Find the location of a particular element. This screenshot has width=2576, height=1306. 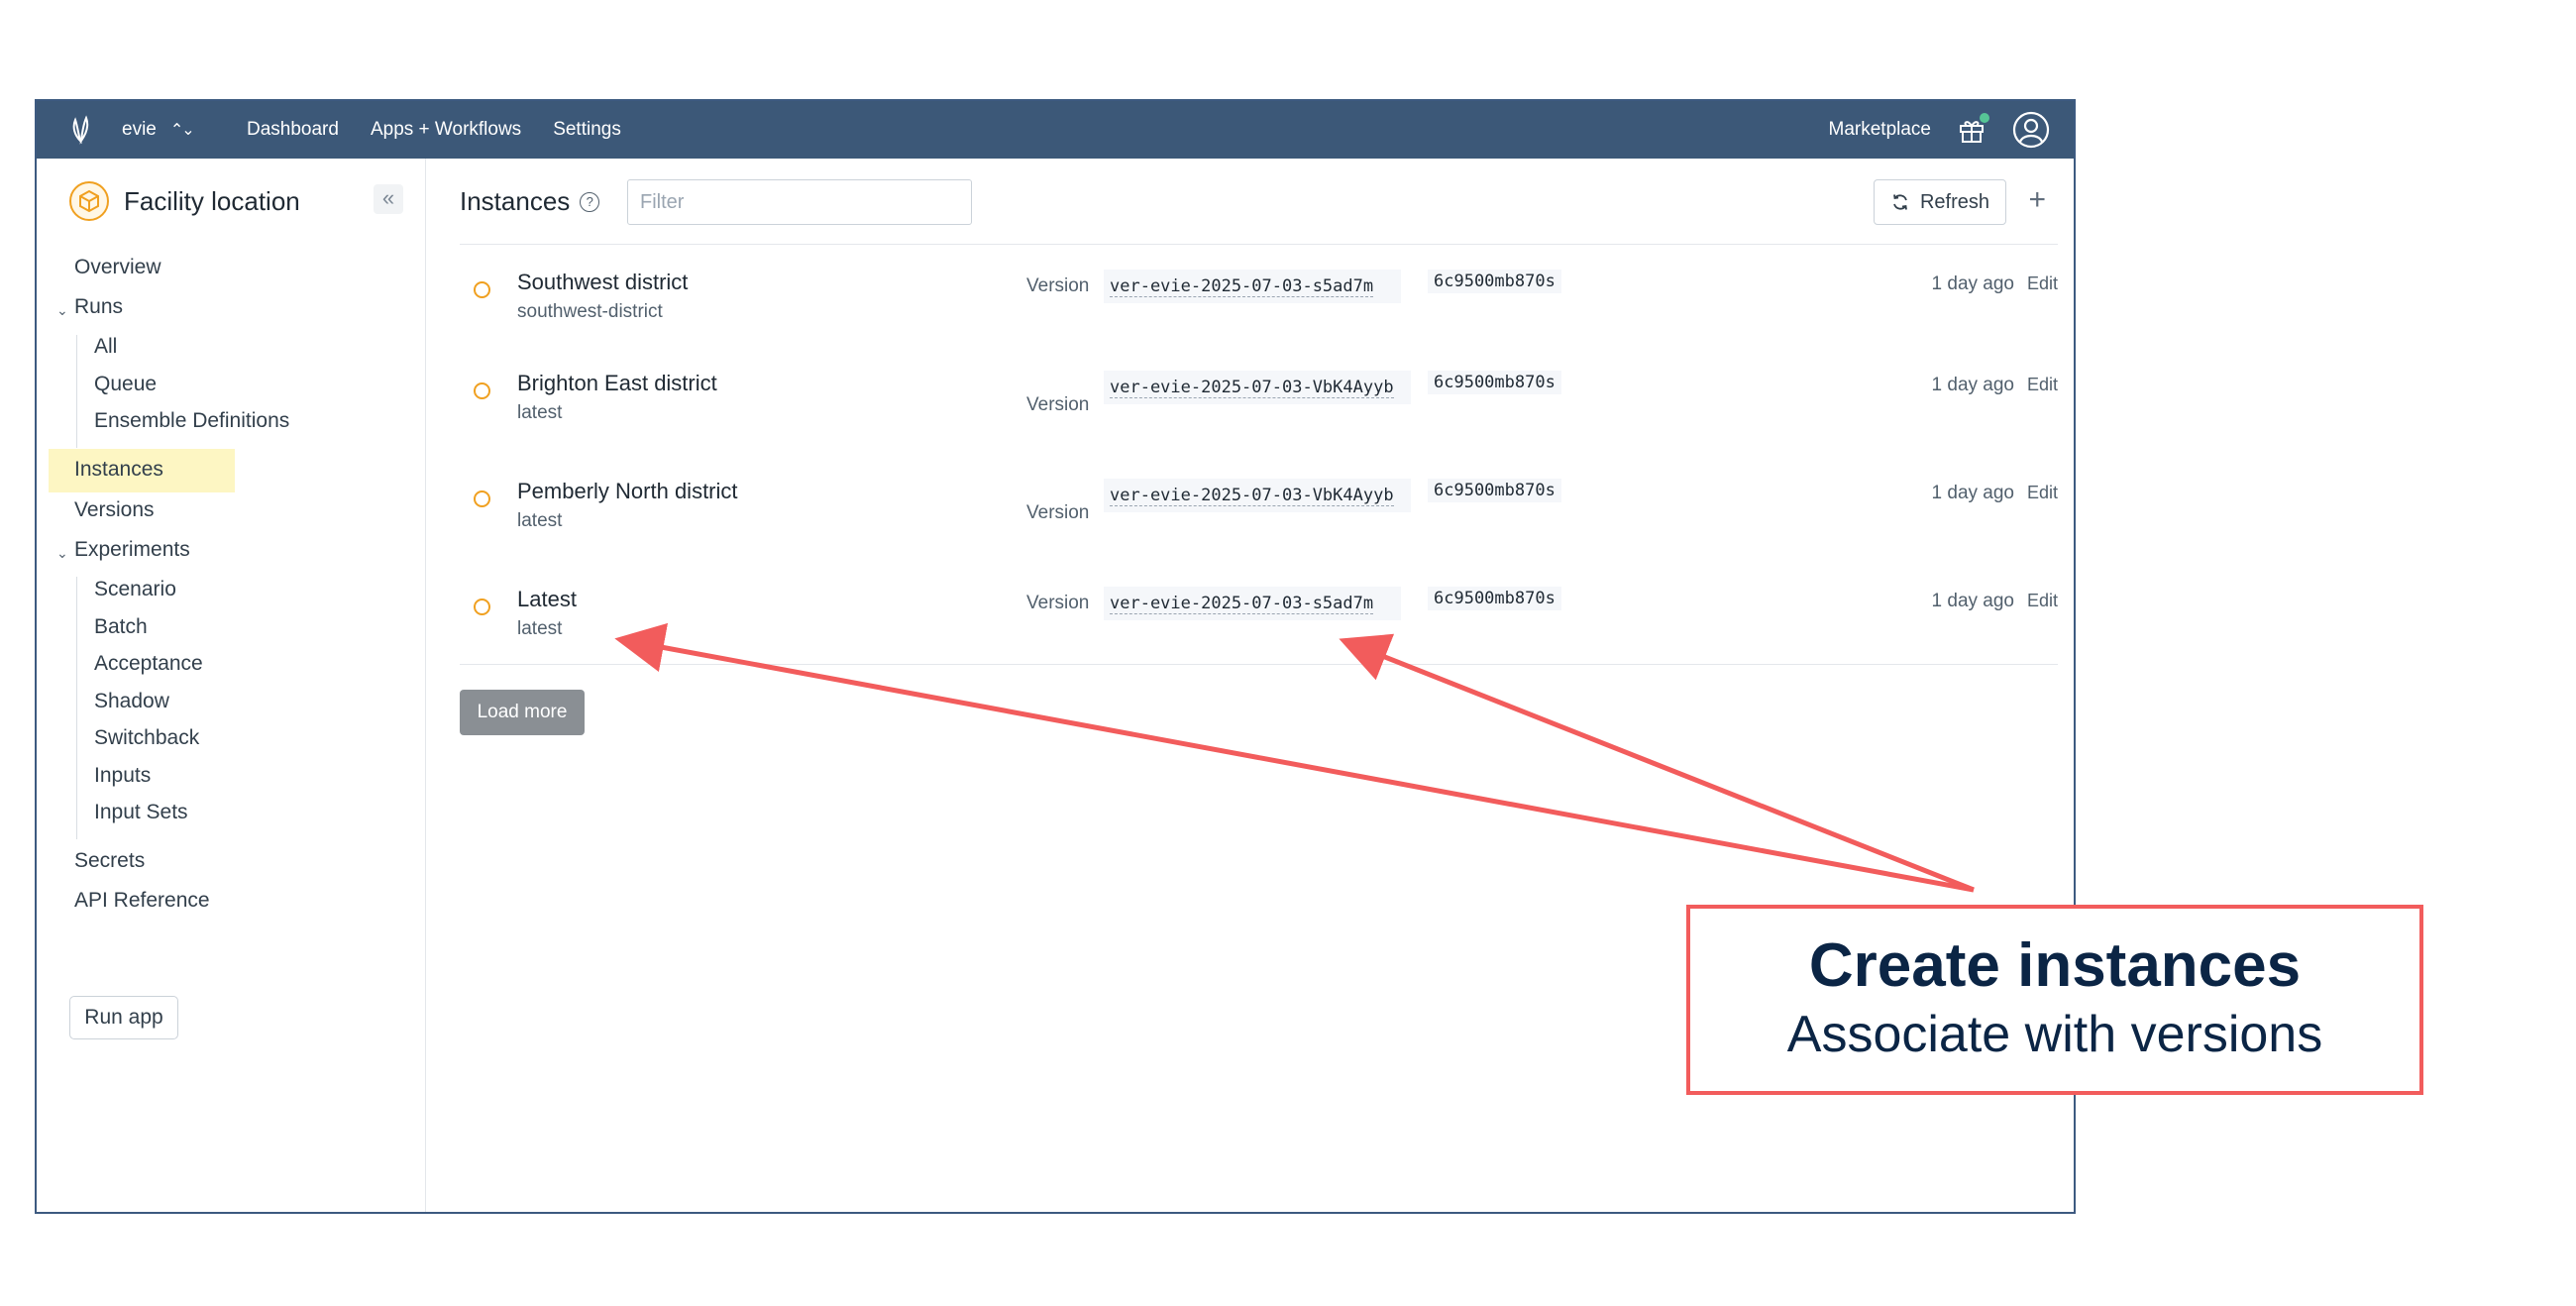

filter-input is located at coordinates (799, 202).